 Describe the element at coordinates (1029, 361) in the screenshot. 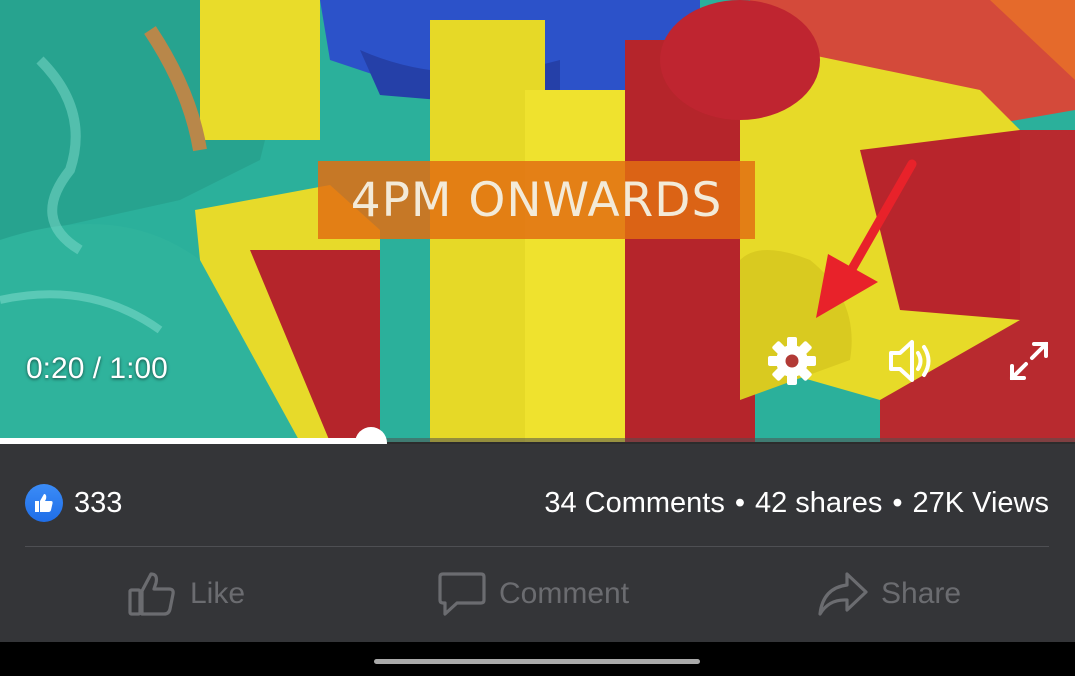

I see `fullscreen-icon` at that location.